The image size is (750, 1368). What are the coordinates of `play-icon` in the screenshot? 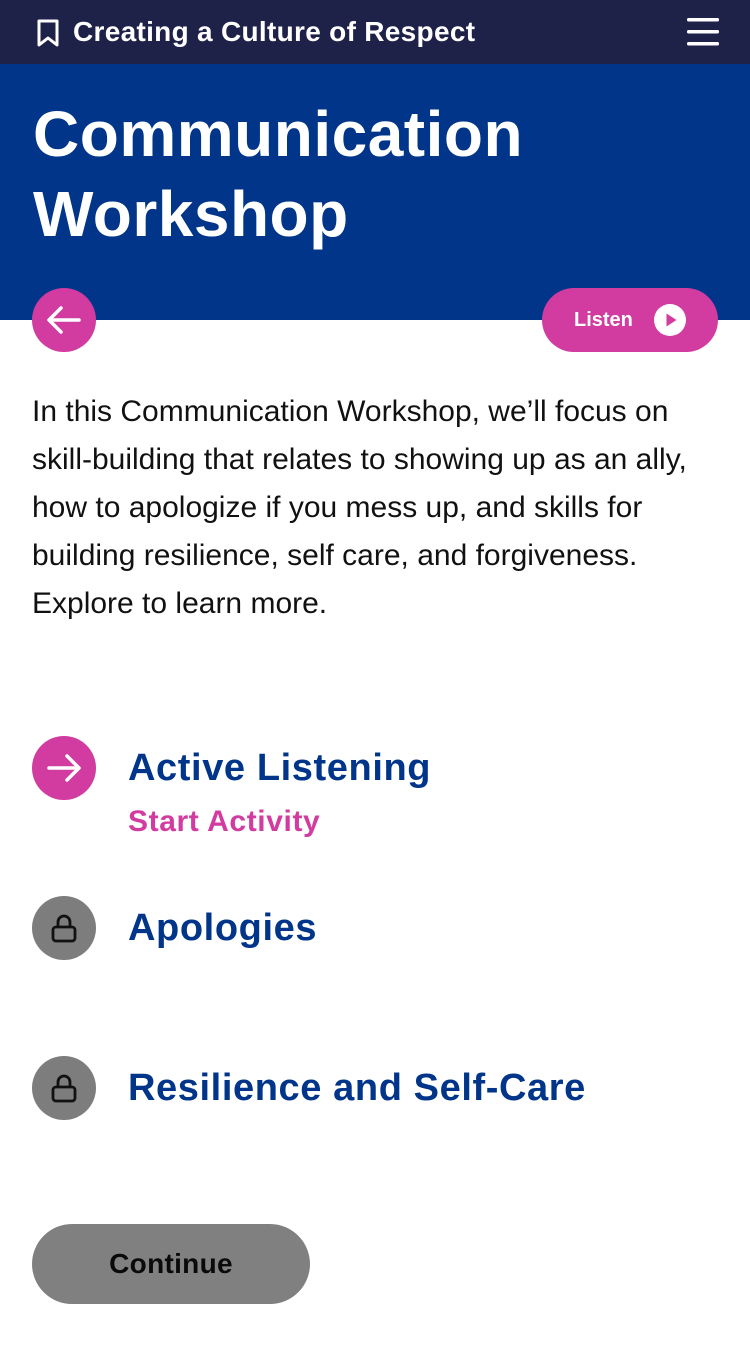 It's located at (670, 320).